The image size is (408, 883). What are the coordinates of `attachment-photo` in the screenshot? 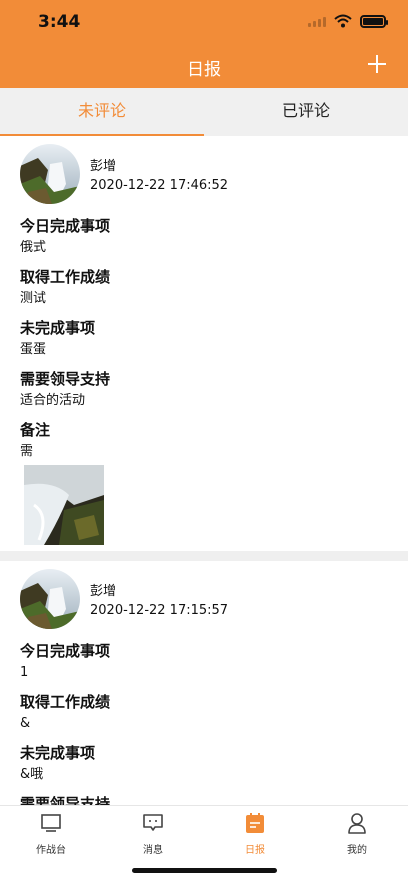 It's located at (64, 505).